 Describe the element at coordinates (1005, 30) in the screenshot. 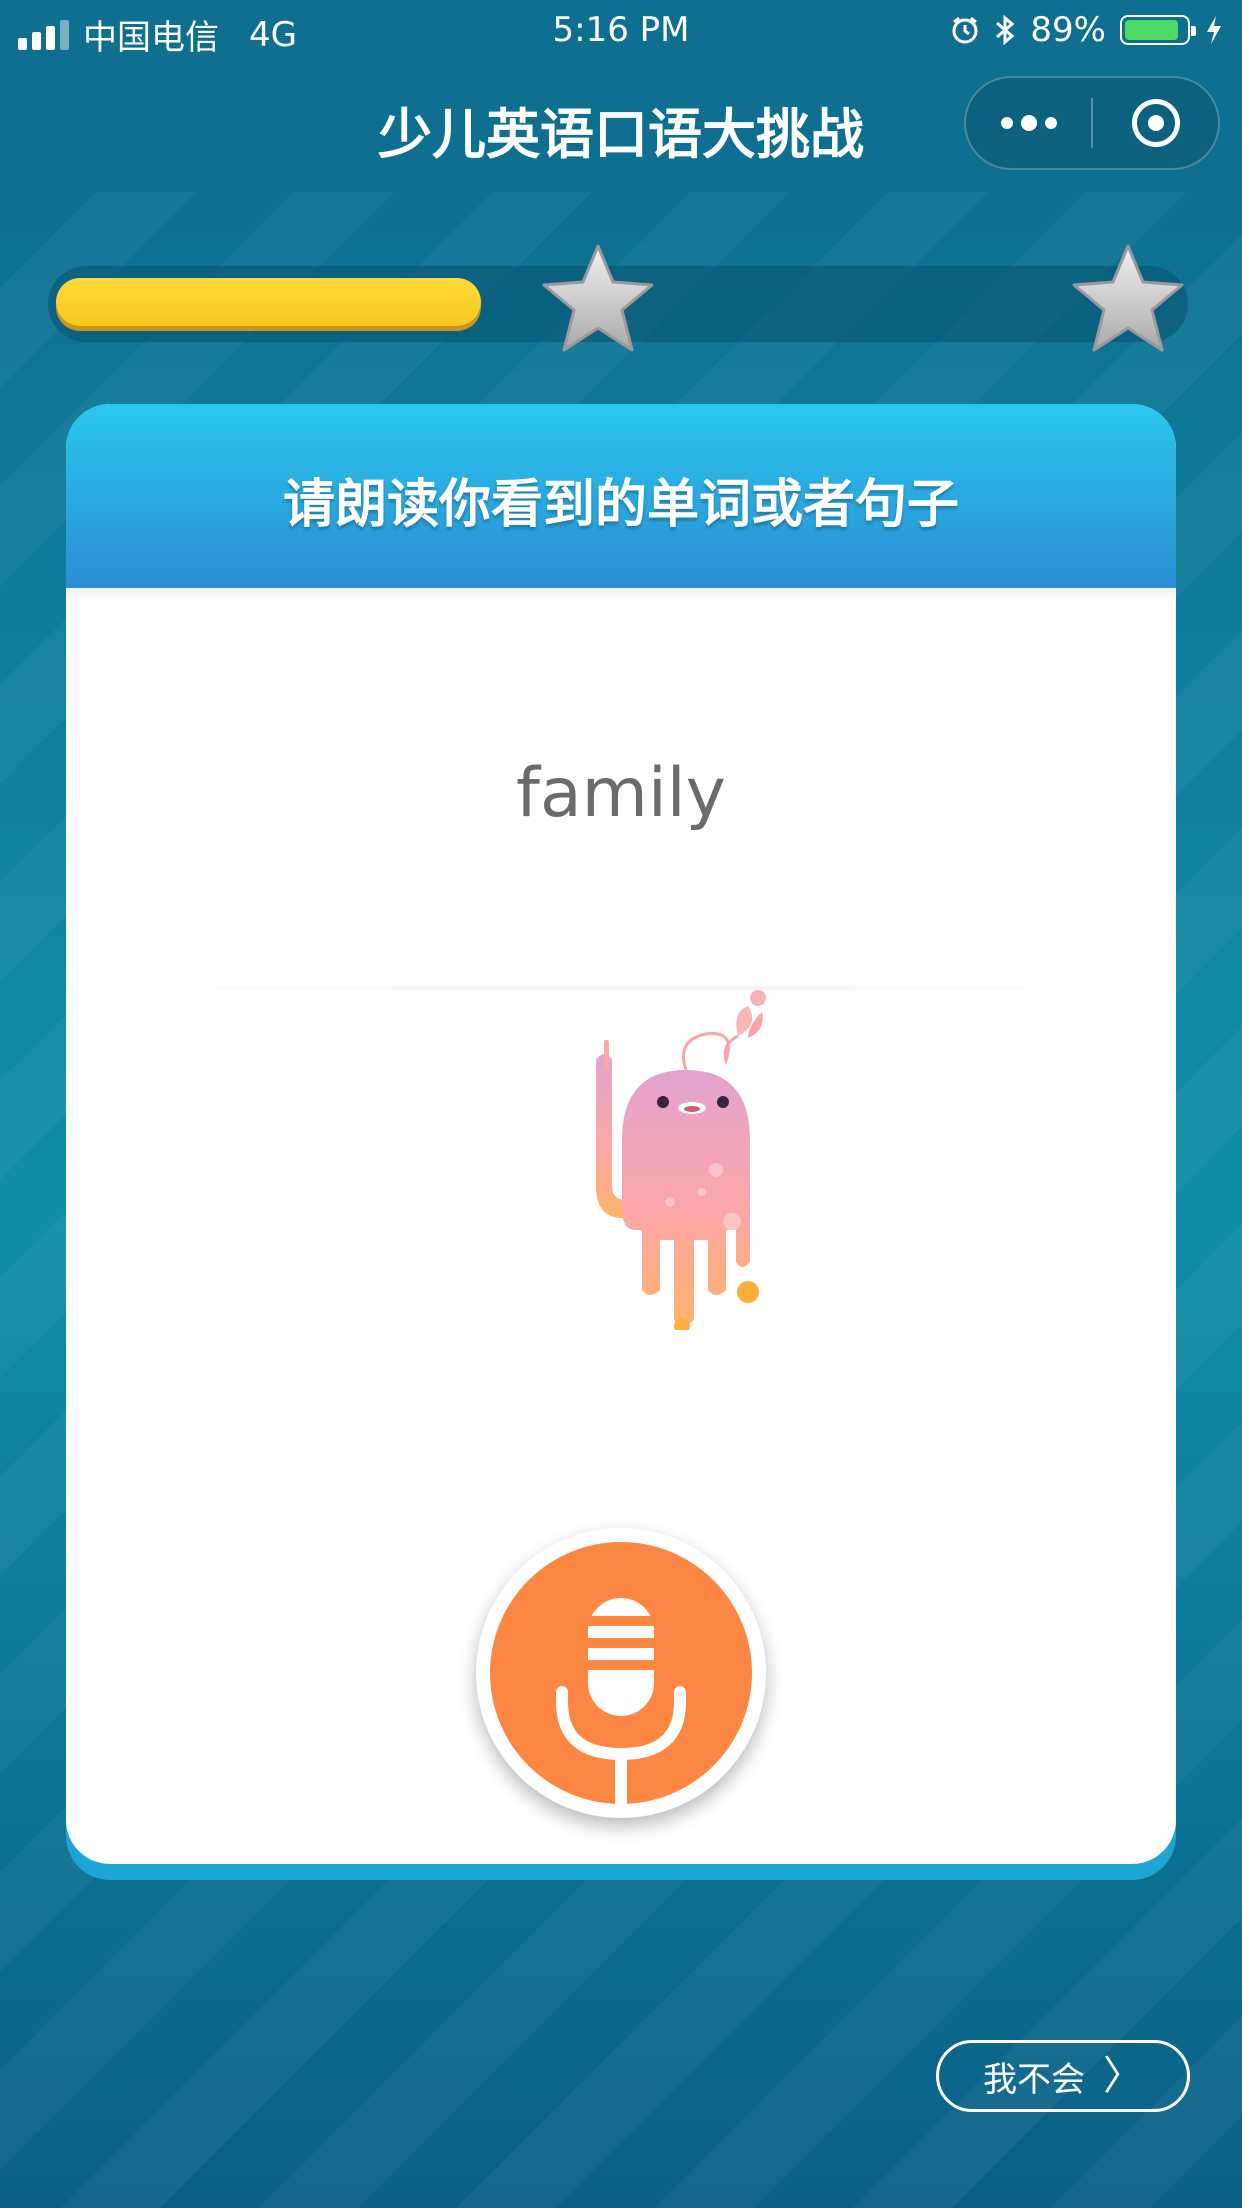

I see `bluetooth-icon` at that location.